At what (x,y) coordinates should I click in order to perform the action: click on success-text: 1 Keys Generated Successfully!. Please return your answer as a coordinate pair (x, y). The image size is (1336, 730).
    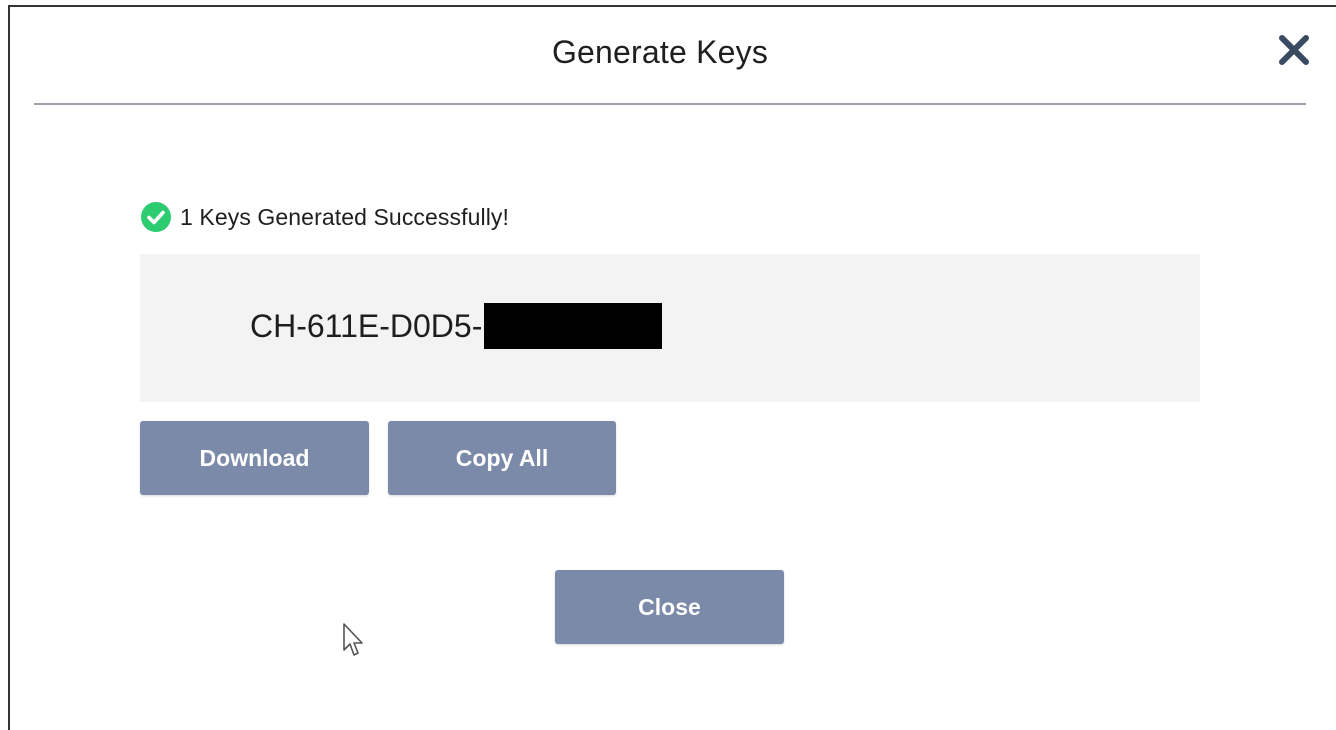
    Looking at the image, I should click on (344, 216).